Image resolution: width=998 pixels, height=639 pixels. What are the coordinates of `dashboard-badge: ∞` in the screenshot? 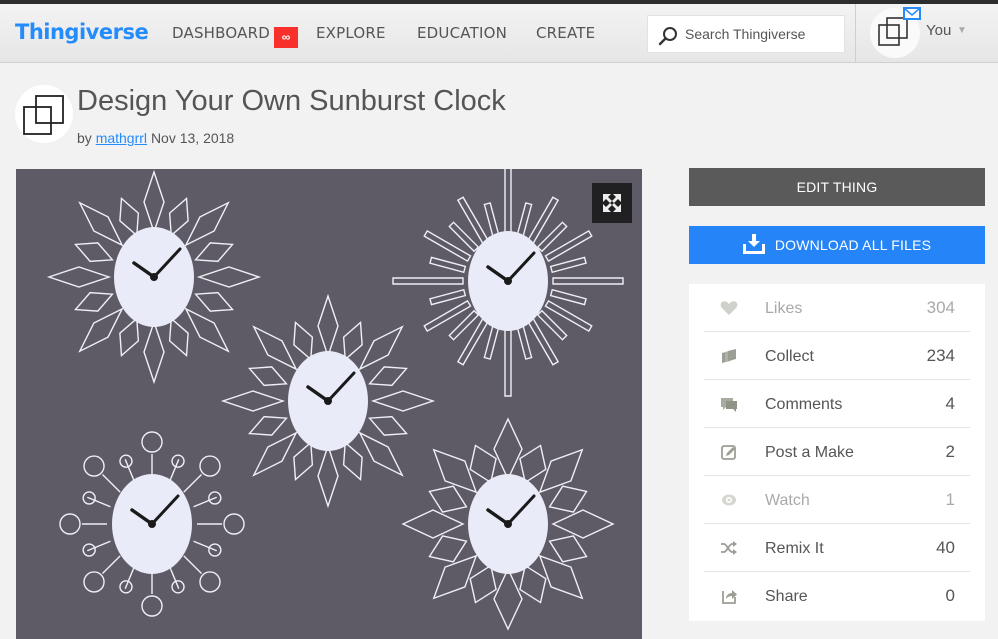 It's located at (286, 37).